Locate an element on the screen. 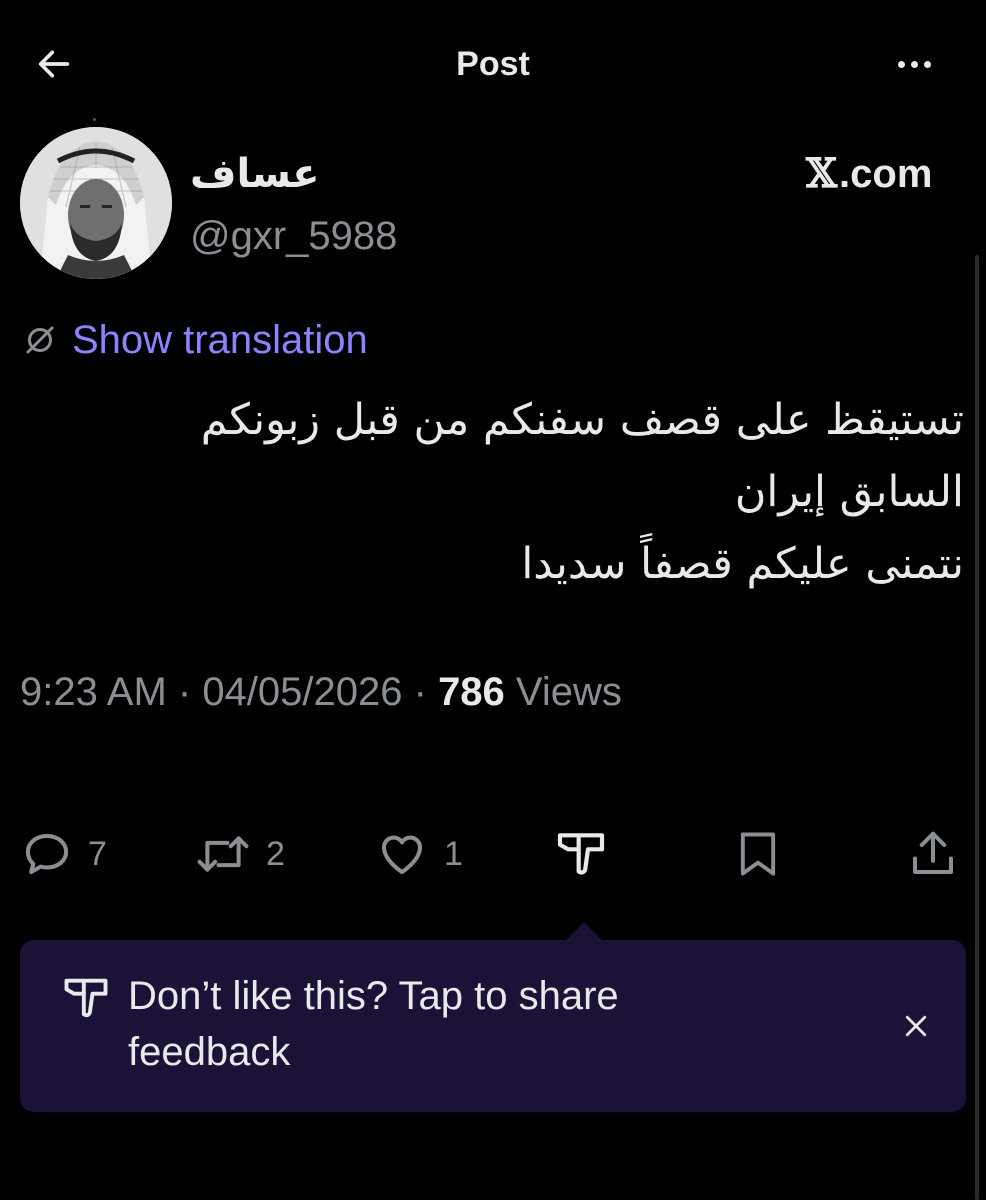 The image size is (986, 1200). reply-icon is located at coordinates (47, 854).